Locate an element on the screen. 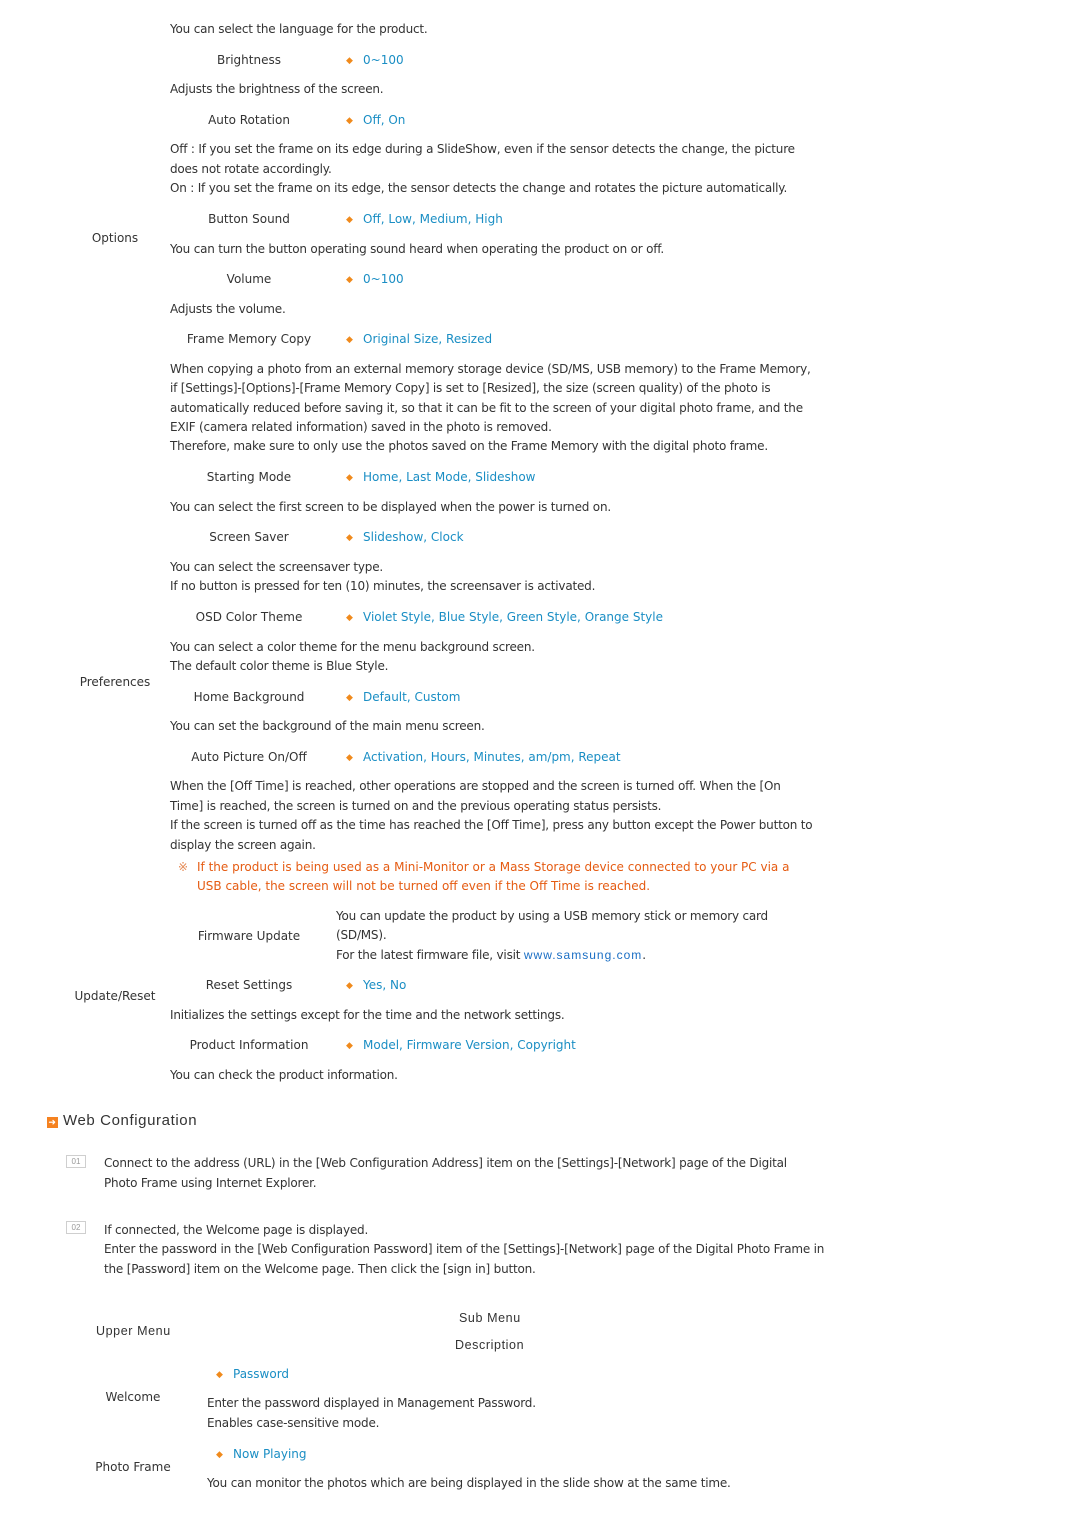 The image size is (1080, 1527). setting-options-volume: ◆ 0~100 is located at coordinates (375, 279).